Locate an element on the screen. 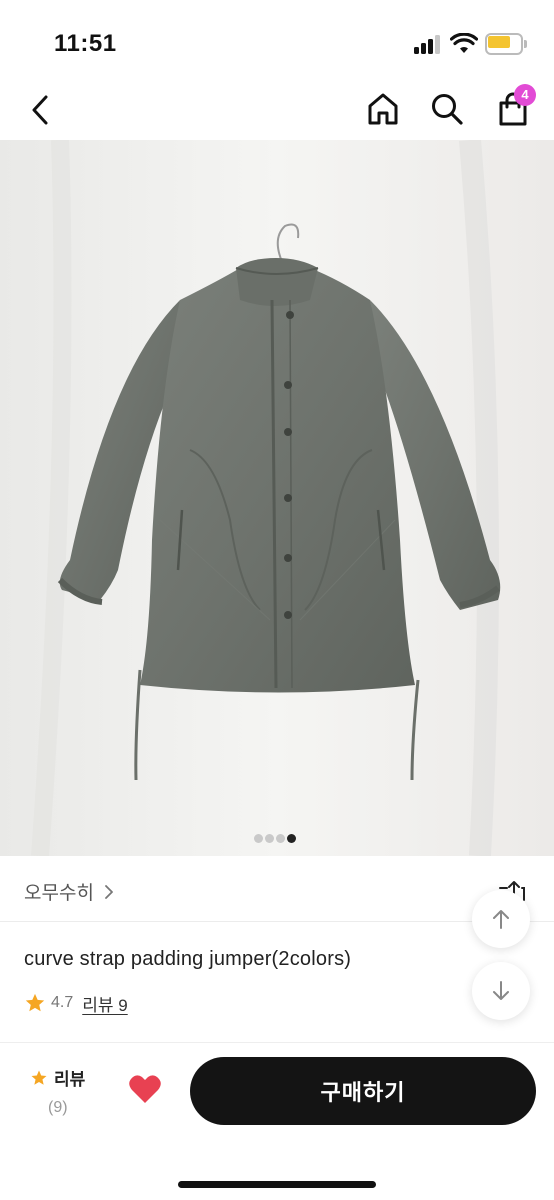 This screenshot has height=1200, width=554. heart-icon is located at coordinates (145, 1089).